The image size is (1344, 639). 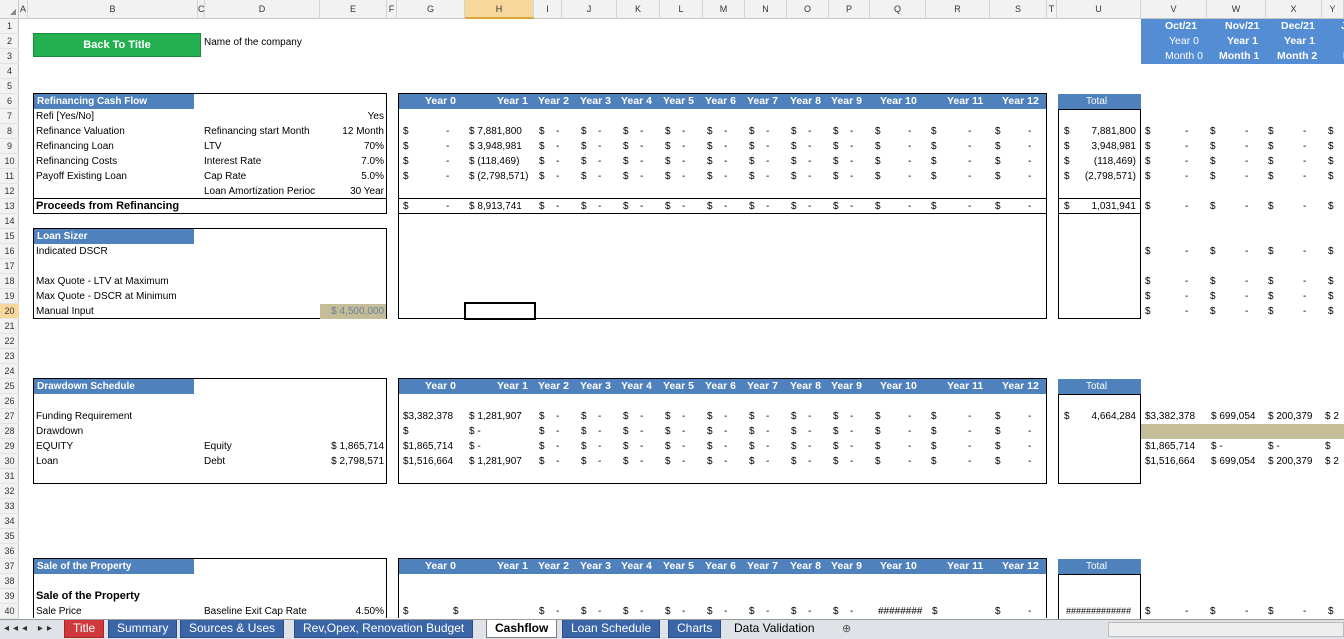 I want to click on tab-rev-opex: Rev,Opex, Renovation Budget, so click(x=384, y=629).